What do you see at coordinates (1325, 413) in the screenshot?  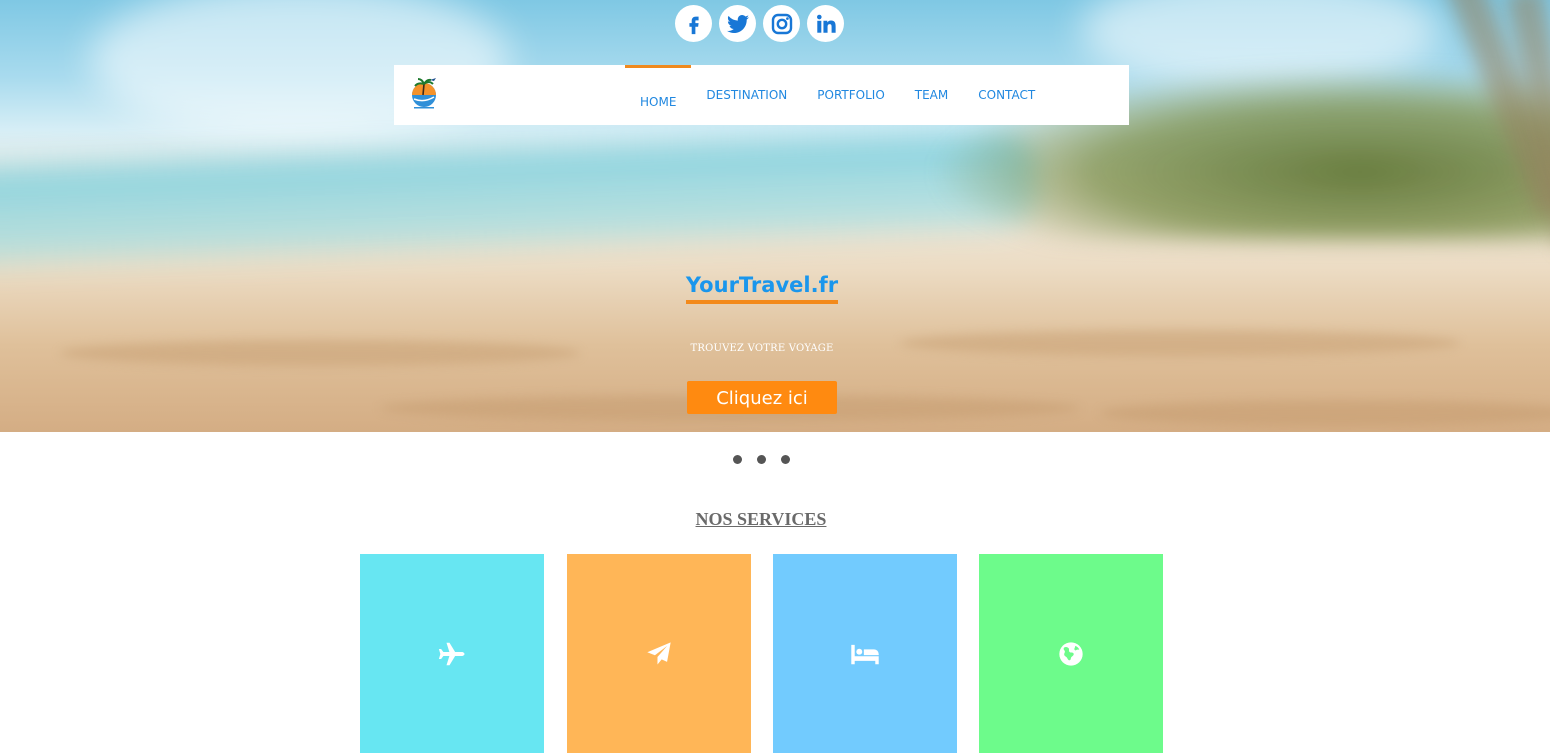 I see `sand-ripple` at bounding box center [1325, 413].